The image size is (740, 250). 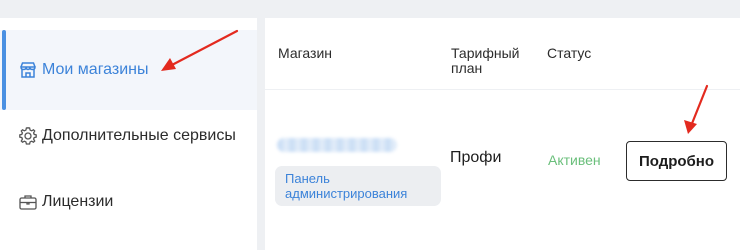 I want to click on status-badge: Активен, so click(x=574, y=160).